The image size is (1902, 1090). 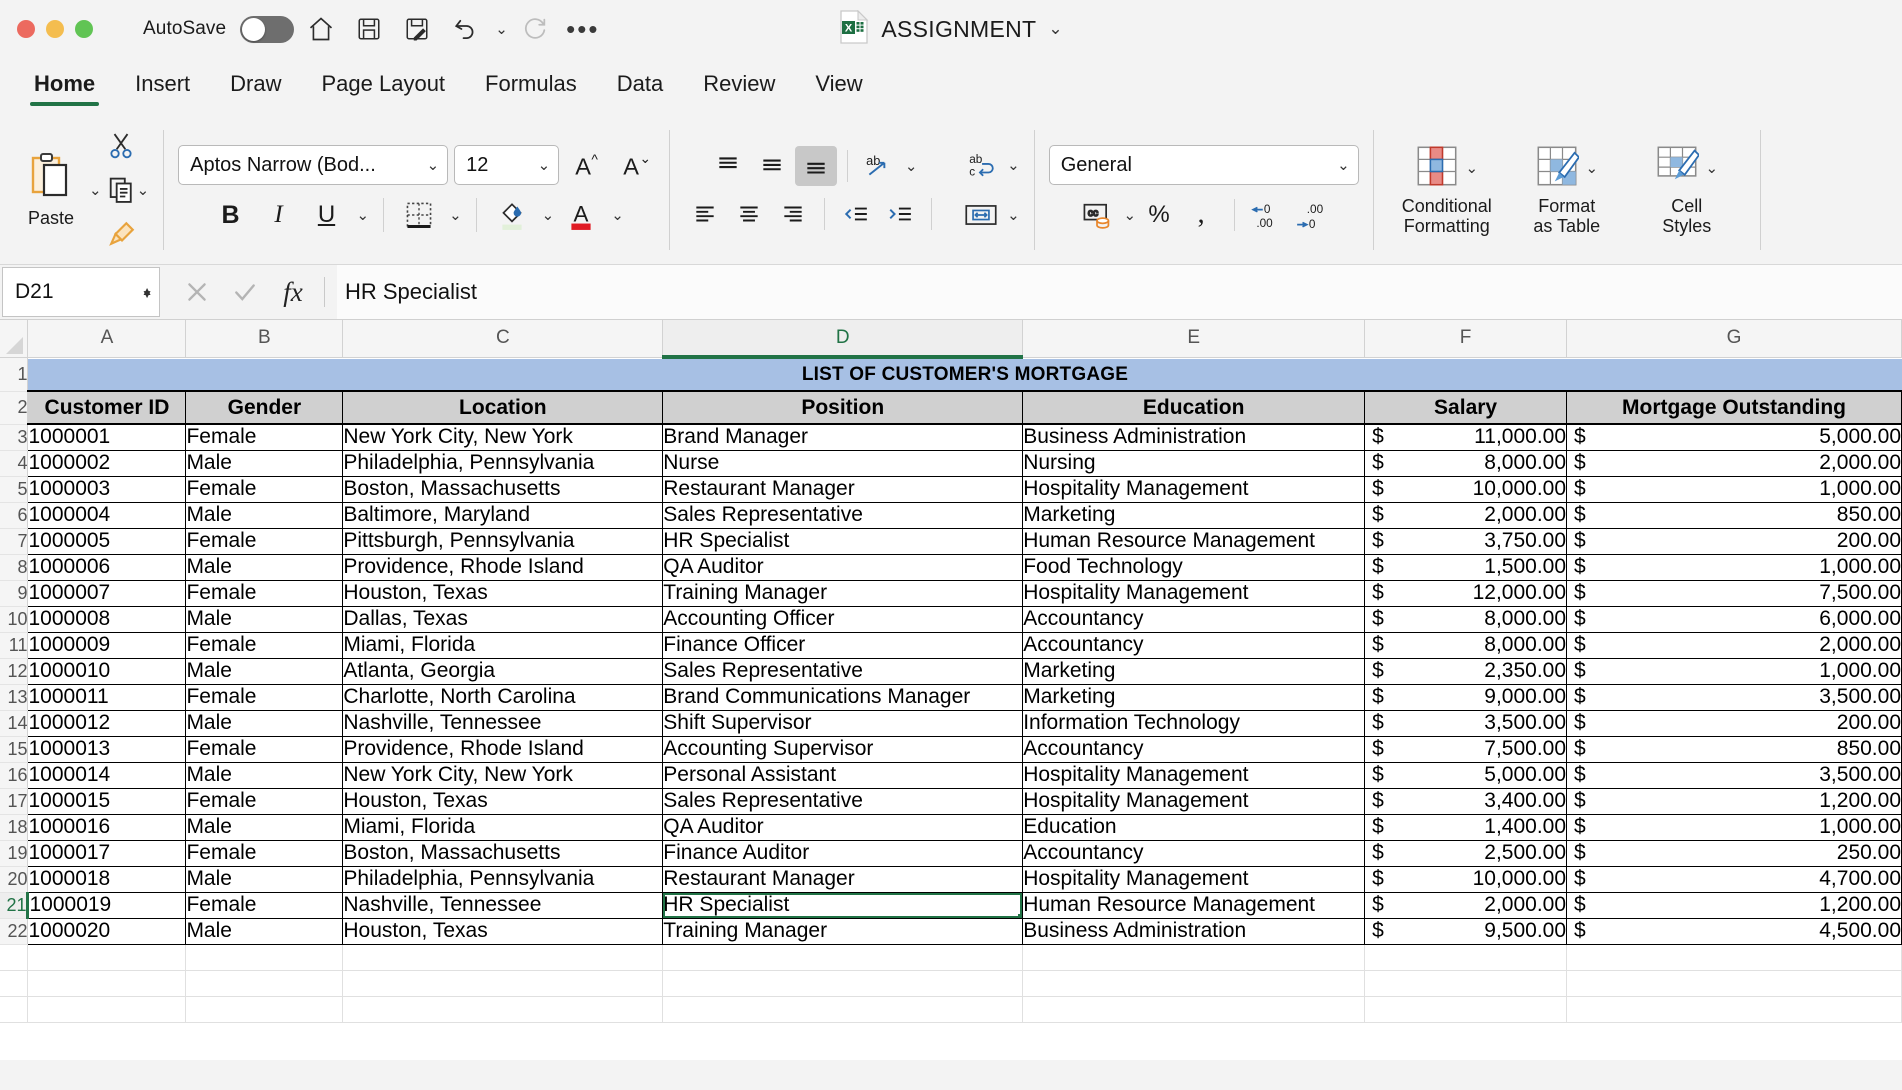 What do you see at coordinates (267, 29) in the screenshot?
I see `autosave-toggle` at bounding box center [267, 29].